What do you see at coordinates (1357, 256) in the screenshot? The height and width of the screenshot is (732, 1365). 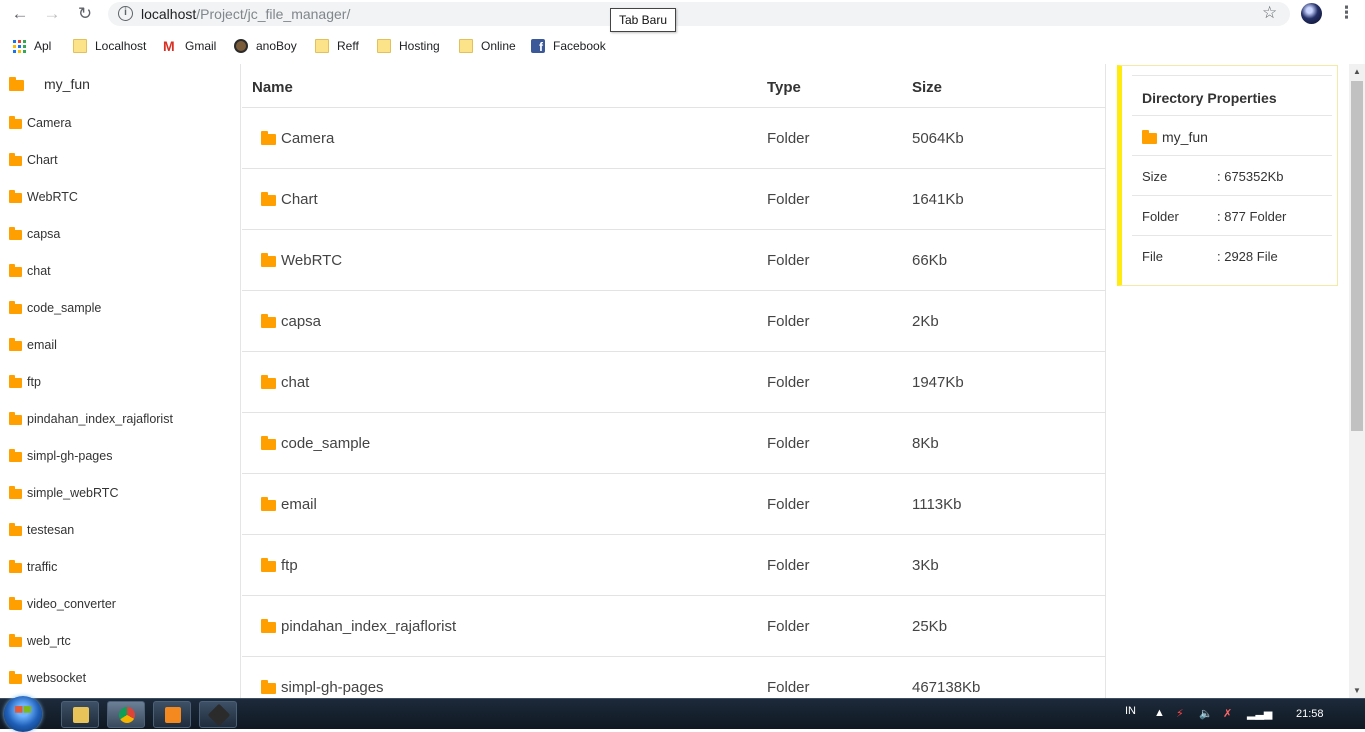 I see `scroll-thumb` at bounding box center [1357, 256].